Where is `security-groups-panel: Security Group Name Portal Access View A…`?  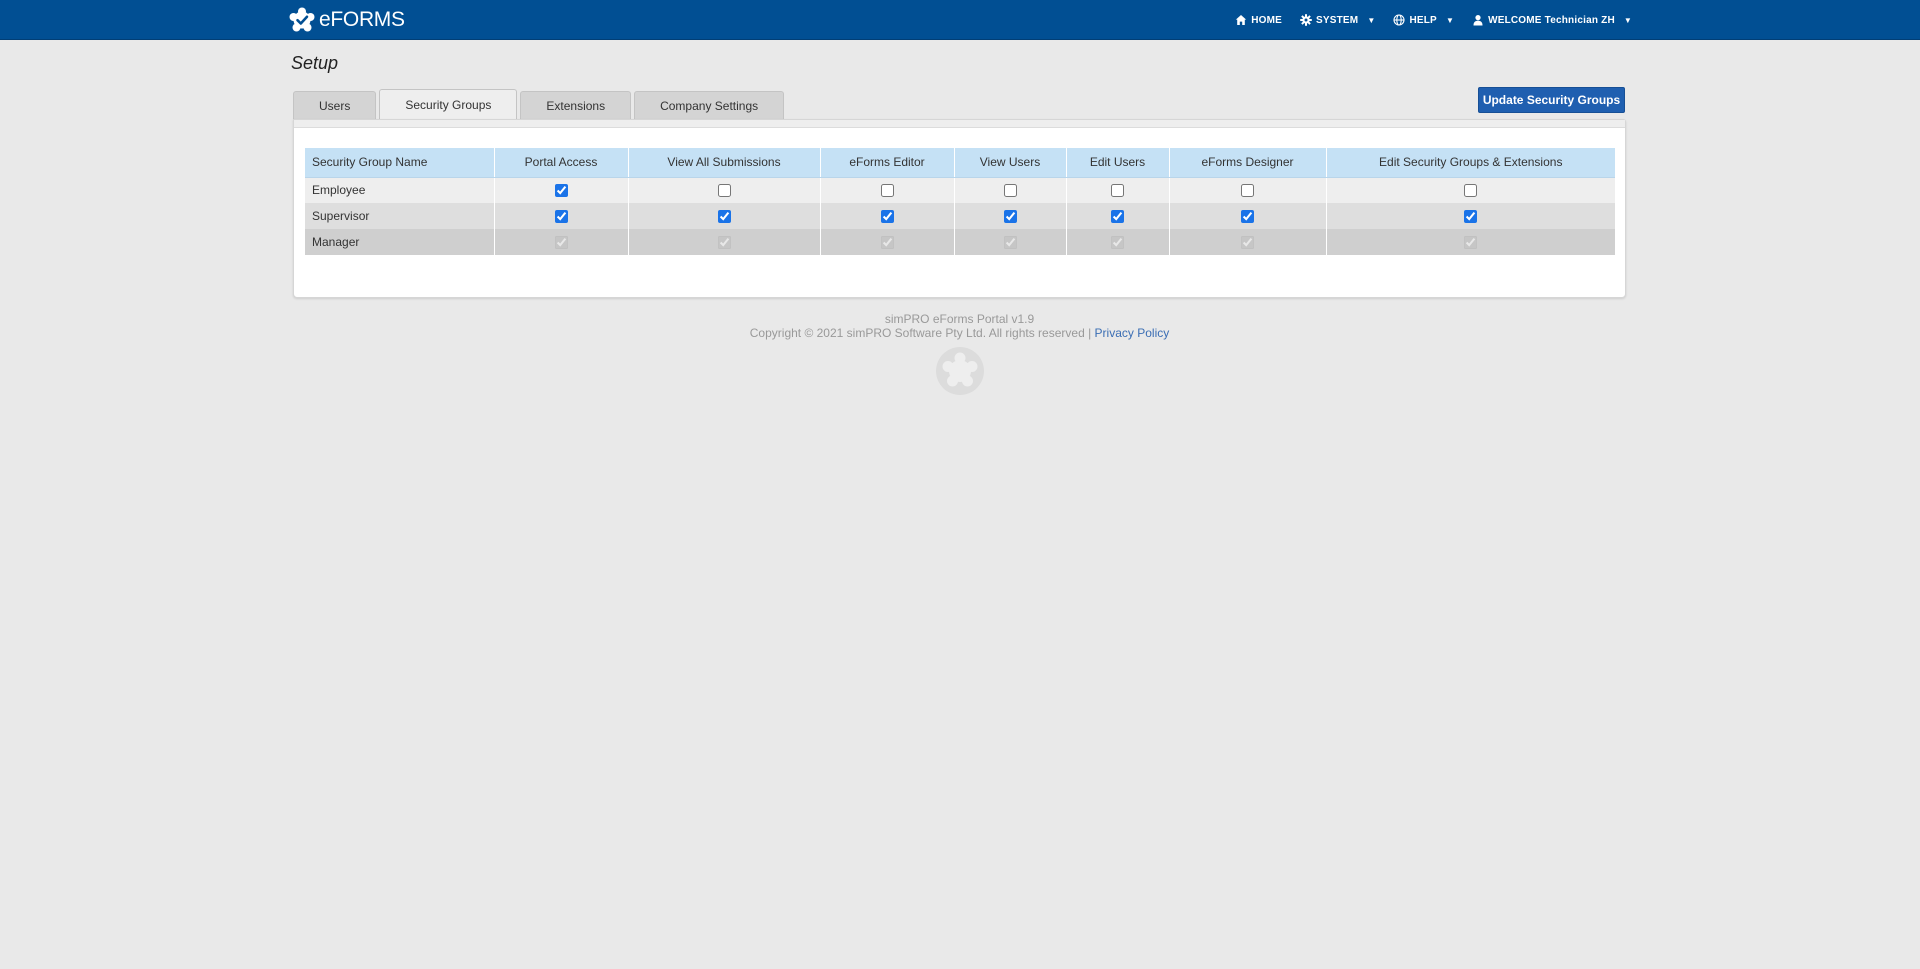 security-groups-panel: Security Group Name Portal Access View A… is located at coordinates (959, 208).